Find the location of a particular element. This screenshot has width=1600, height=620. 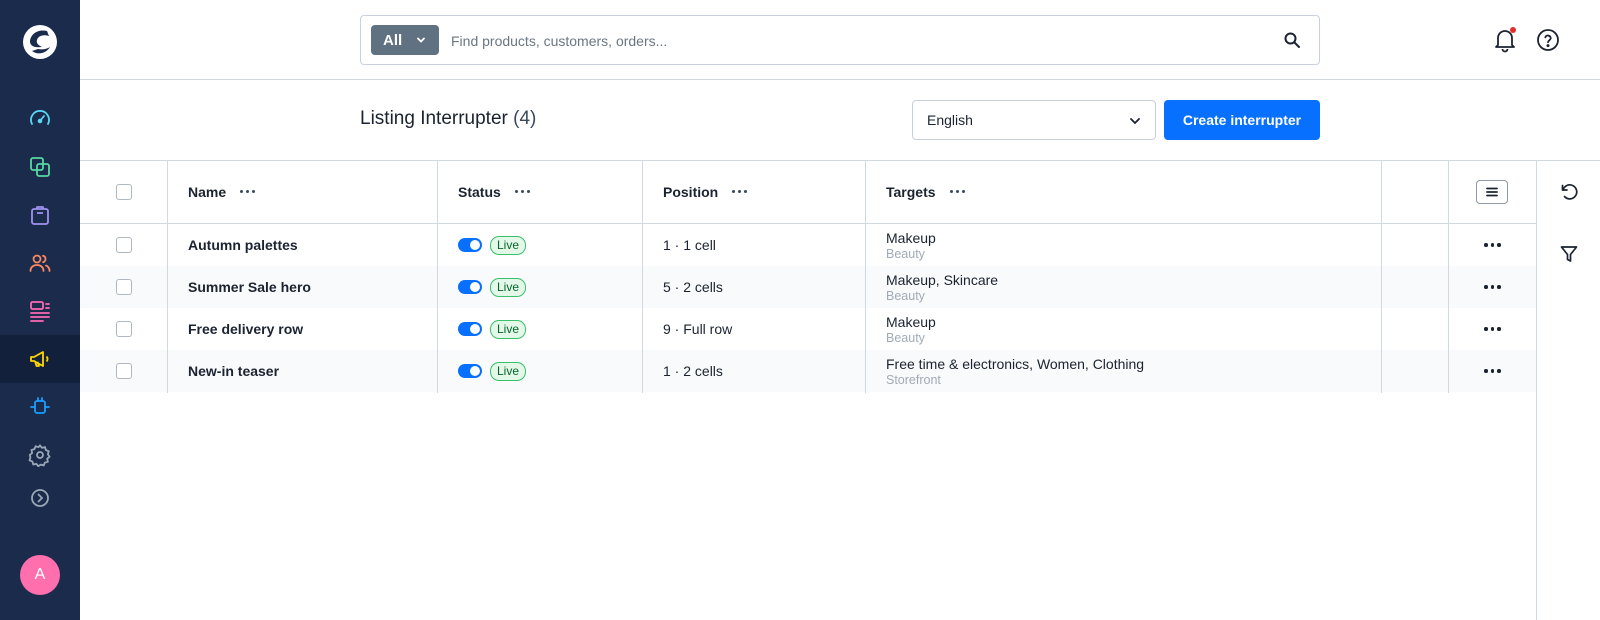

help-icon is located at coordinates (1548, 40).